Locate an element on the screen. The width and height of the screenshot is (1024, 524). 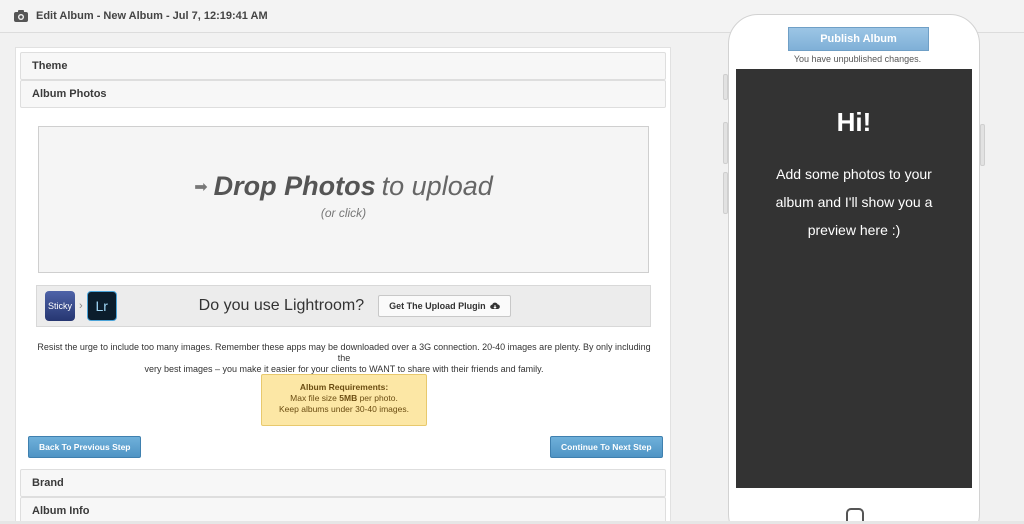
publish-album-button: Publish Album is located at coordinates (858, 39).